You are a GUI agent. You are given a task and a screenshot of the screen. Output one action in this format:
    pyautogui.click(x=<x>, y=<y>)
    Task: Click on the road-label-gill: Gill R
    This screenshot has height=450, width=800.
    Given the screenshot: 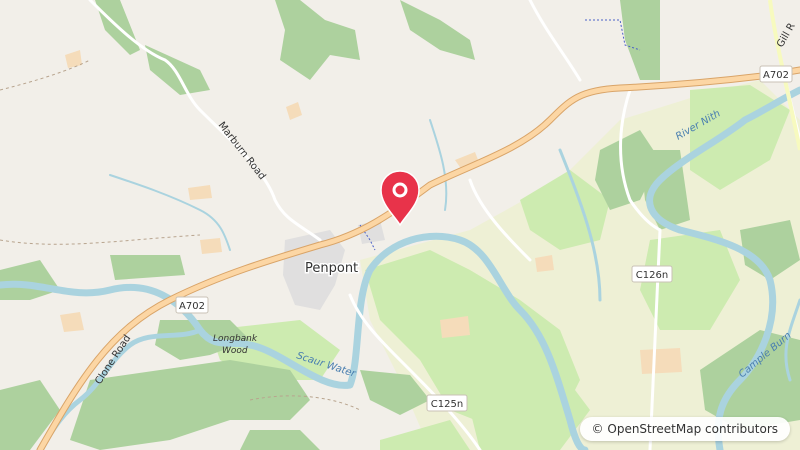 What is the action you would take?
    pyautogui.click(x=786, y=35)
    